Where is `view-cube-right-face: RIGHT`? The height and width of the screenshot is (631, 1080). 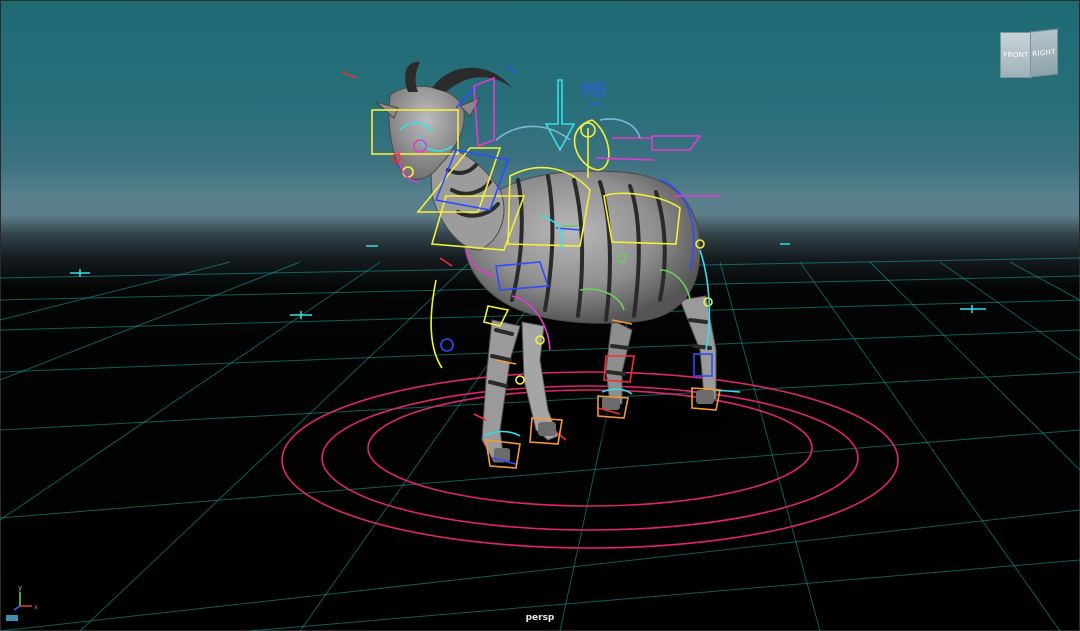 view-cube-right-face: RIGHT is located at coordinates (1044, 53).